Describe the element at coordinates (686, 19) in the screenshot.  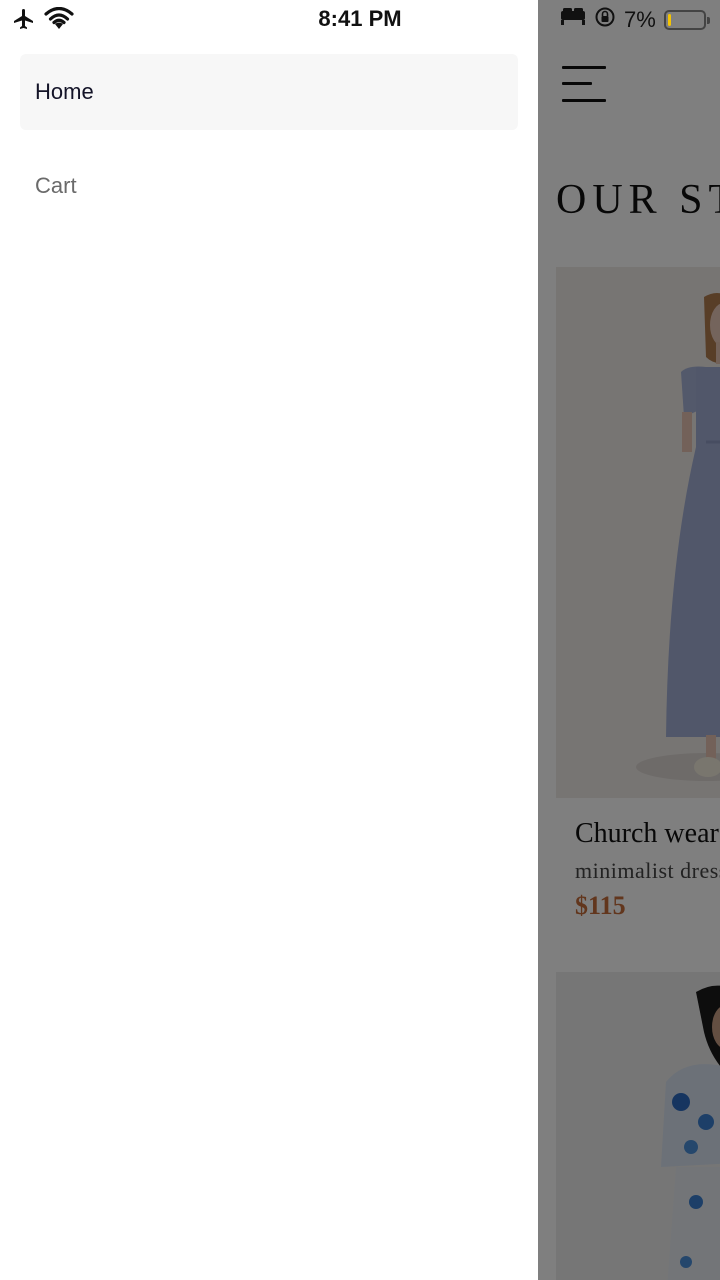
I see `battery-icon` at that location.